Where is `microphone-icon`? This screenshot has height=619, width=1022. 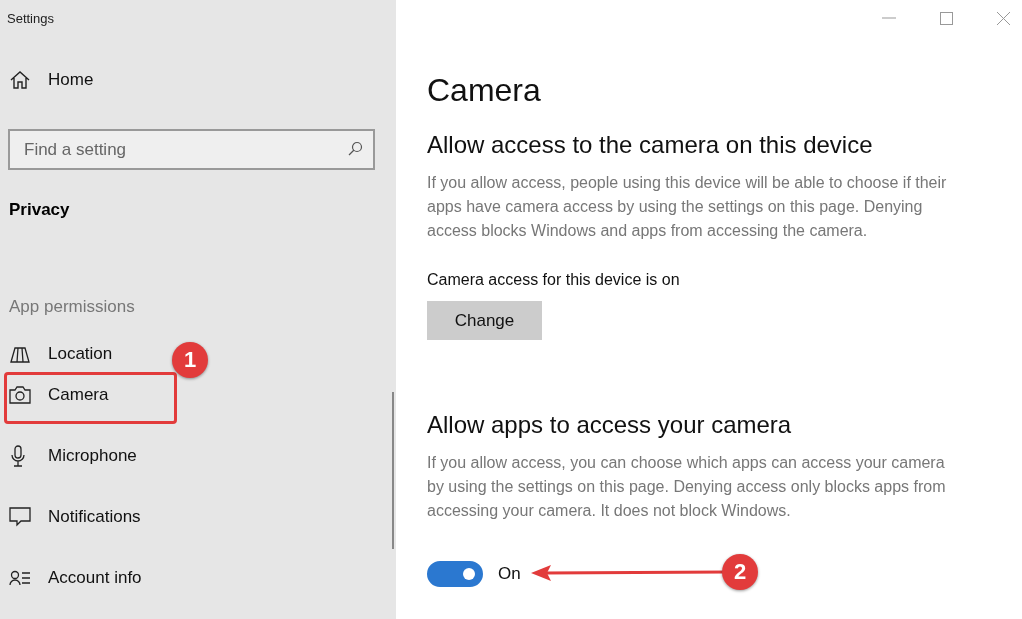 microphone-icon is located at coordinates (18, 455).